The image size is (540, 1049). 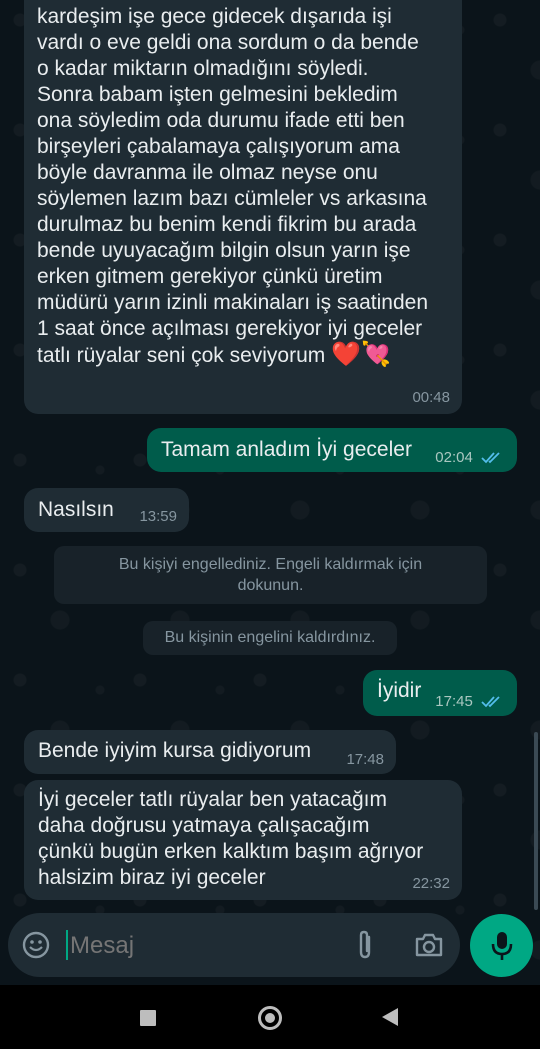 What do you see at coordinates (429, 945) in the screenshot?
I see `camera-icon` at bounding box center [429, 945].